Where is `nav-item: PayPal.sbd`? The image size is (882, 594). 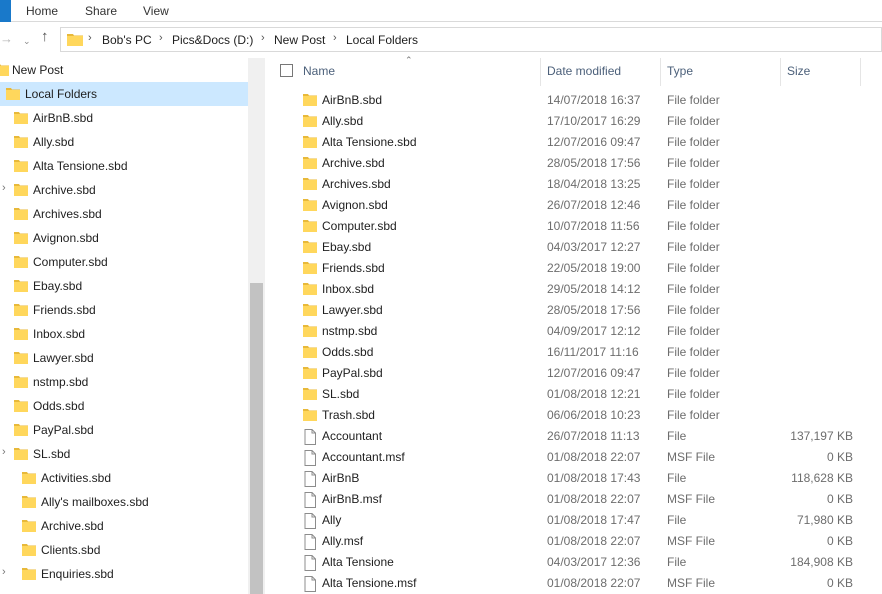 nav-item: PayPal.sbd is located at coordinates (124, 430).